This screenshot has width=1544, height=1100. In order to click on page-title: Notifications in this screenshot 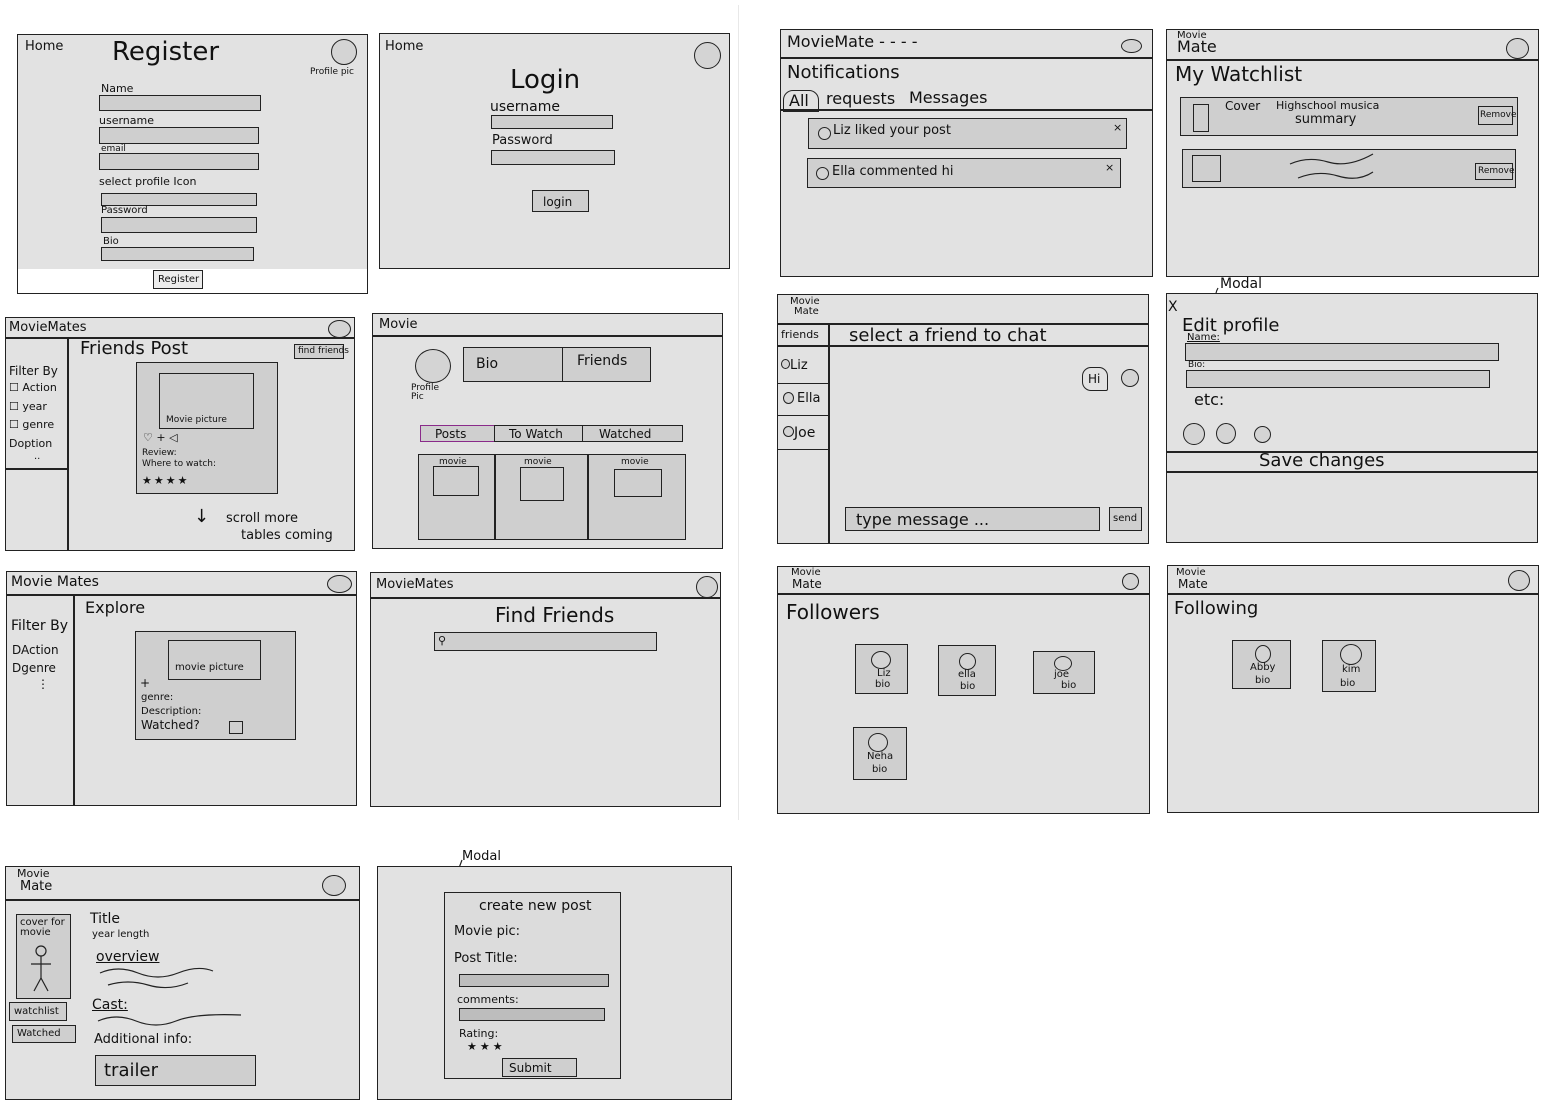, I will do `click(843, 72)`.